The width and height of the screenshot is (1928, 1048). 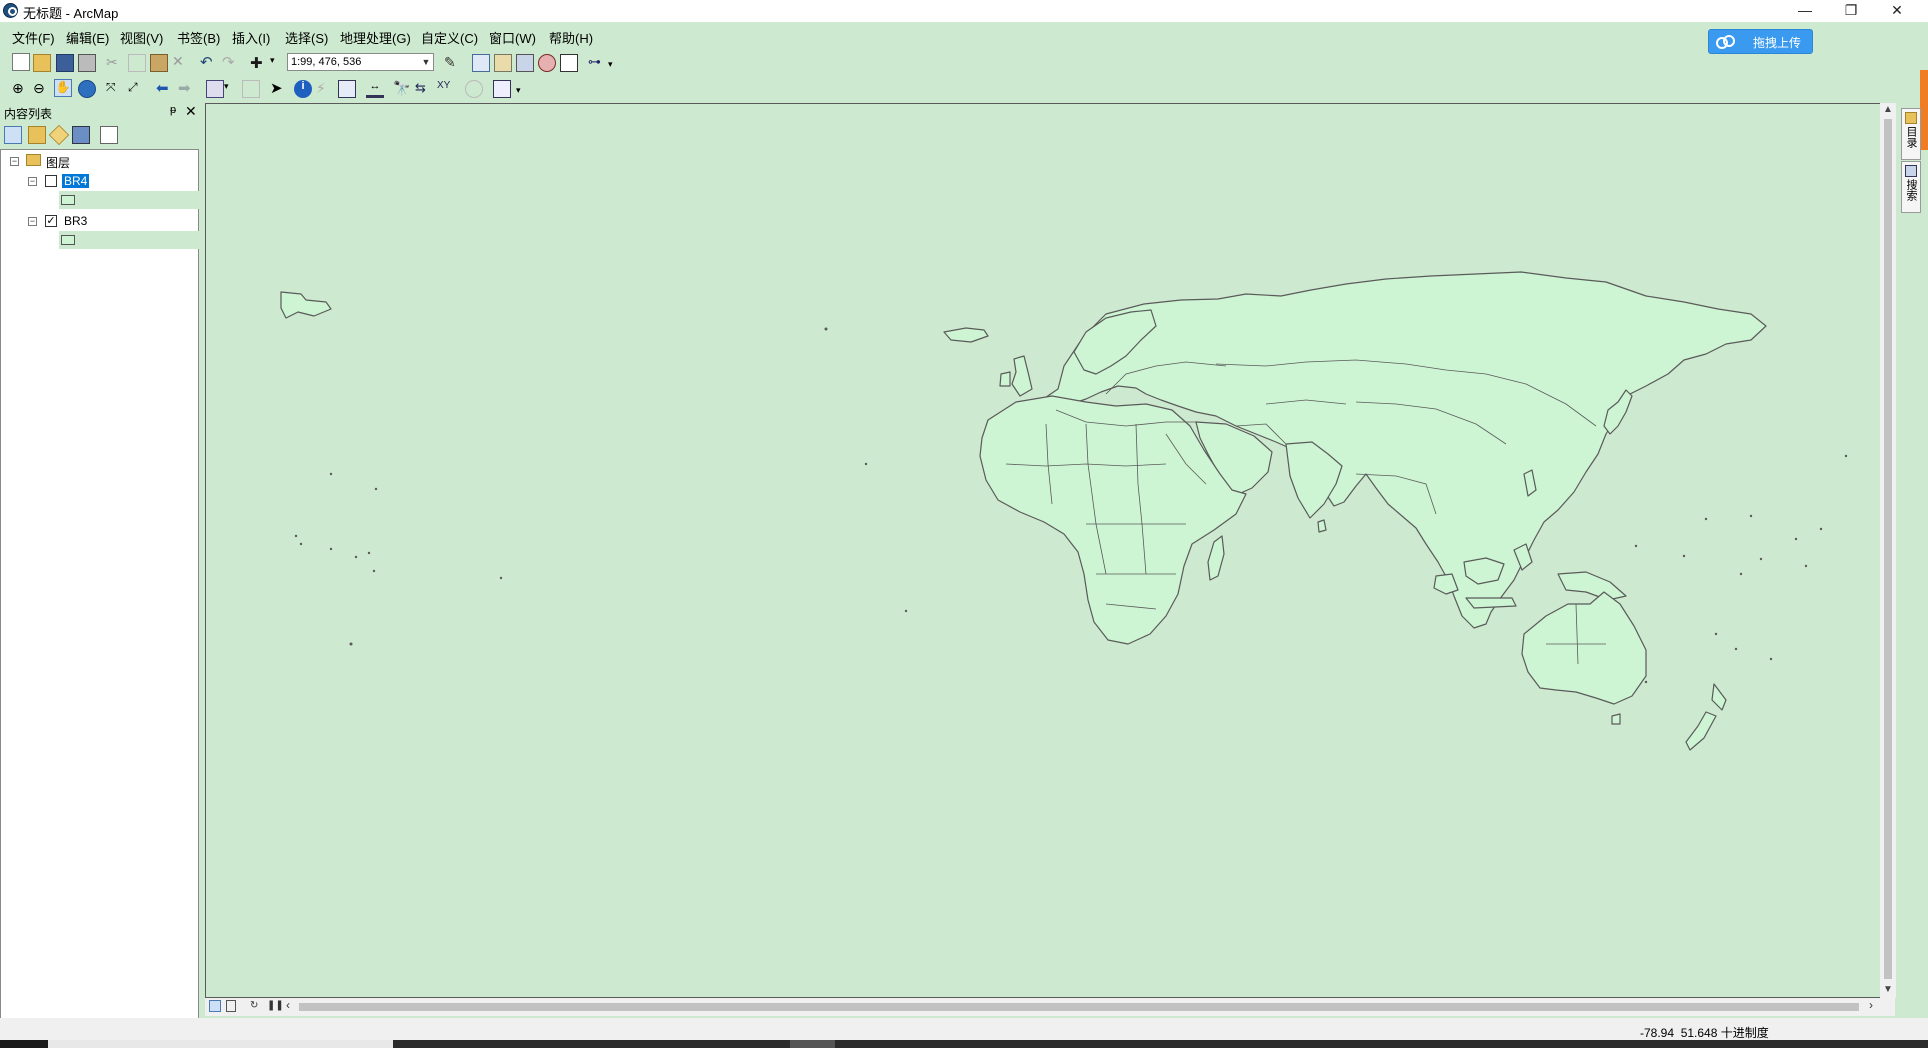 What do you see at coordinates (198, 37) in the screenshot?
I see `menu-bookmarks: 书签(B)` at bounding box center [198, 37].